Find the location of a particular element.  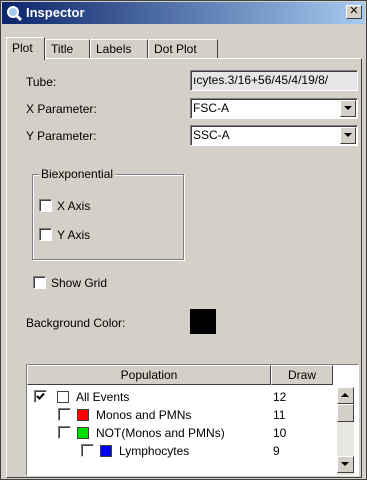

x-axis-label: X Axis is located at coordinates (74, 206).